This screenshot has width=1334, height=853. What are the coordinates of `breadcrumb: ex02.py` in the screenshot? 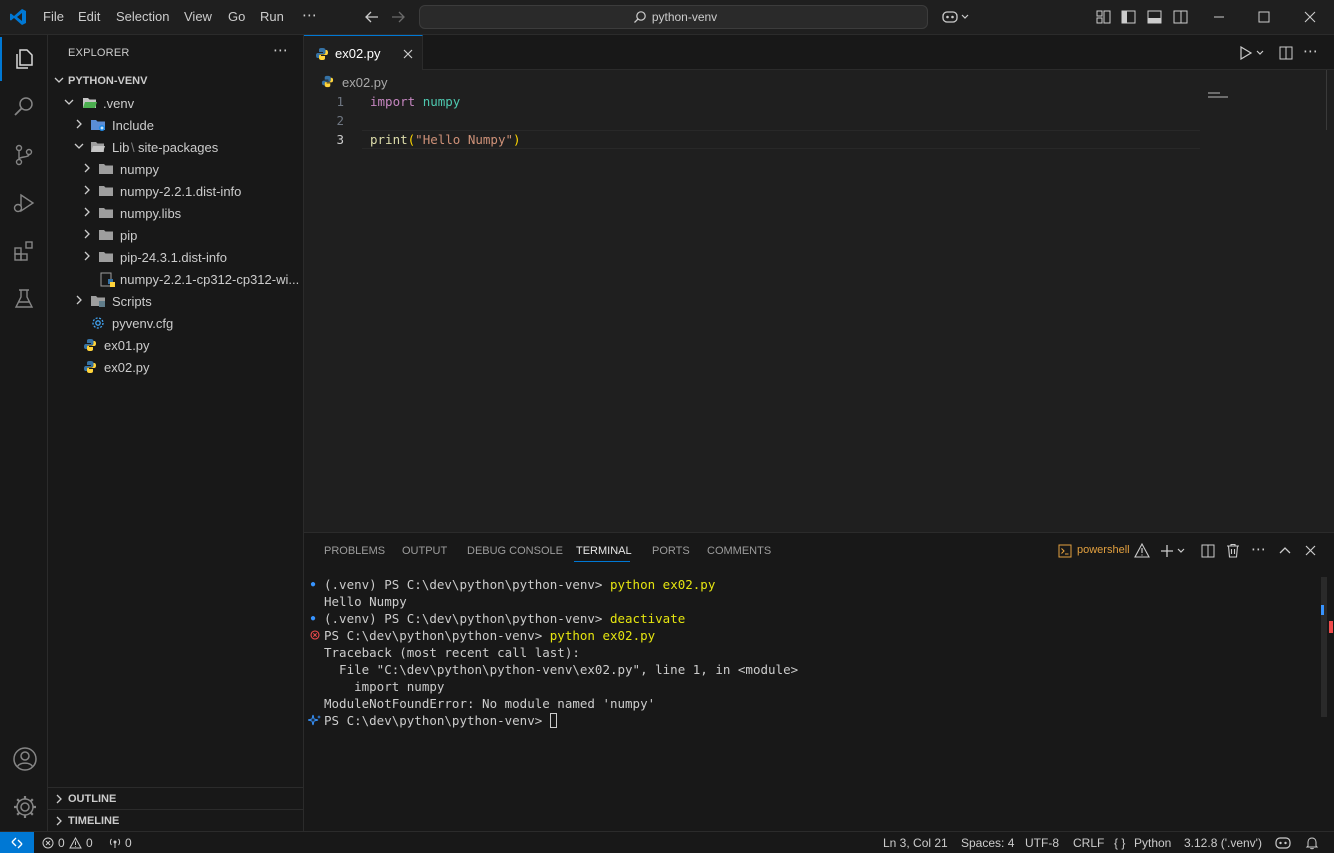 It's located at (365, 82).